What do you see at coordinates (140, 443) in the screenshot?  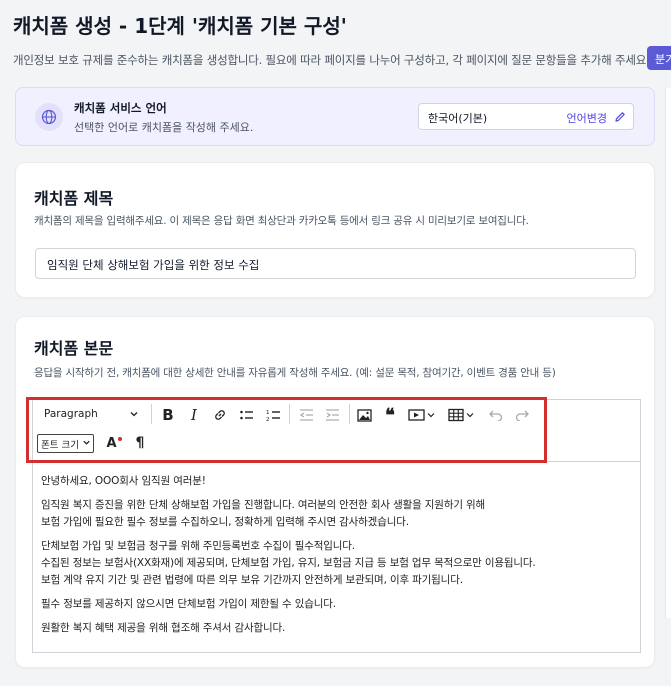 I see `paragraph-mark-icon: ¶` at bounding box center [140, 443].